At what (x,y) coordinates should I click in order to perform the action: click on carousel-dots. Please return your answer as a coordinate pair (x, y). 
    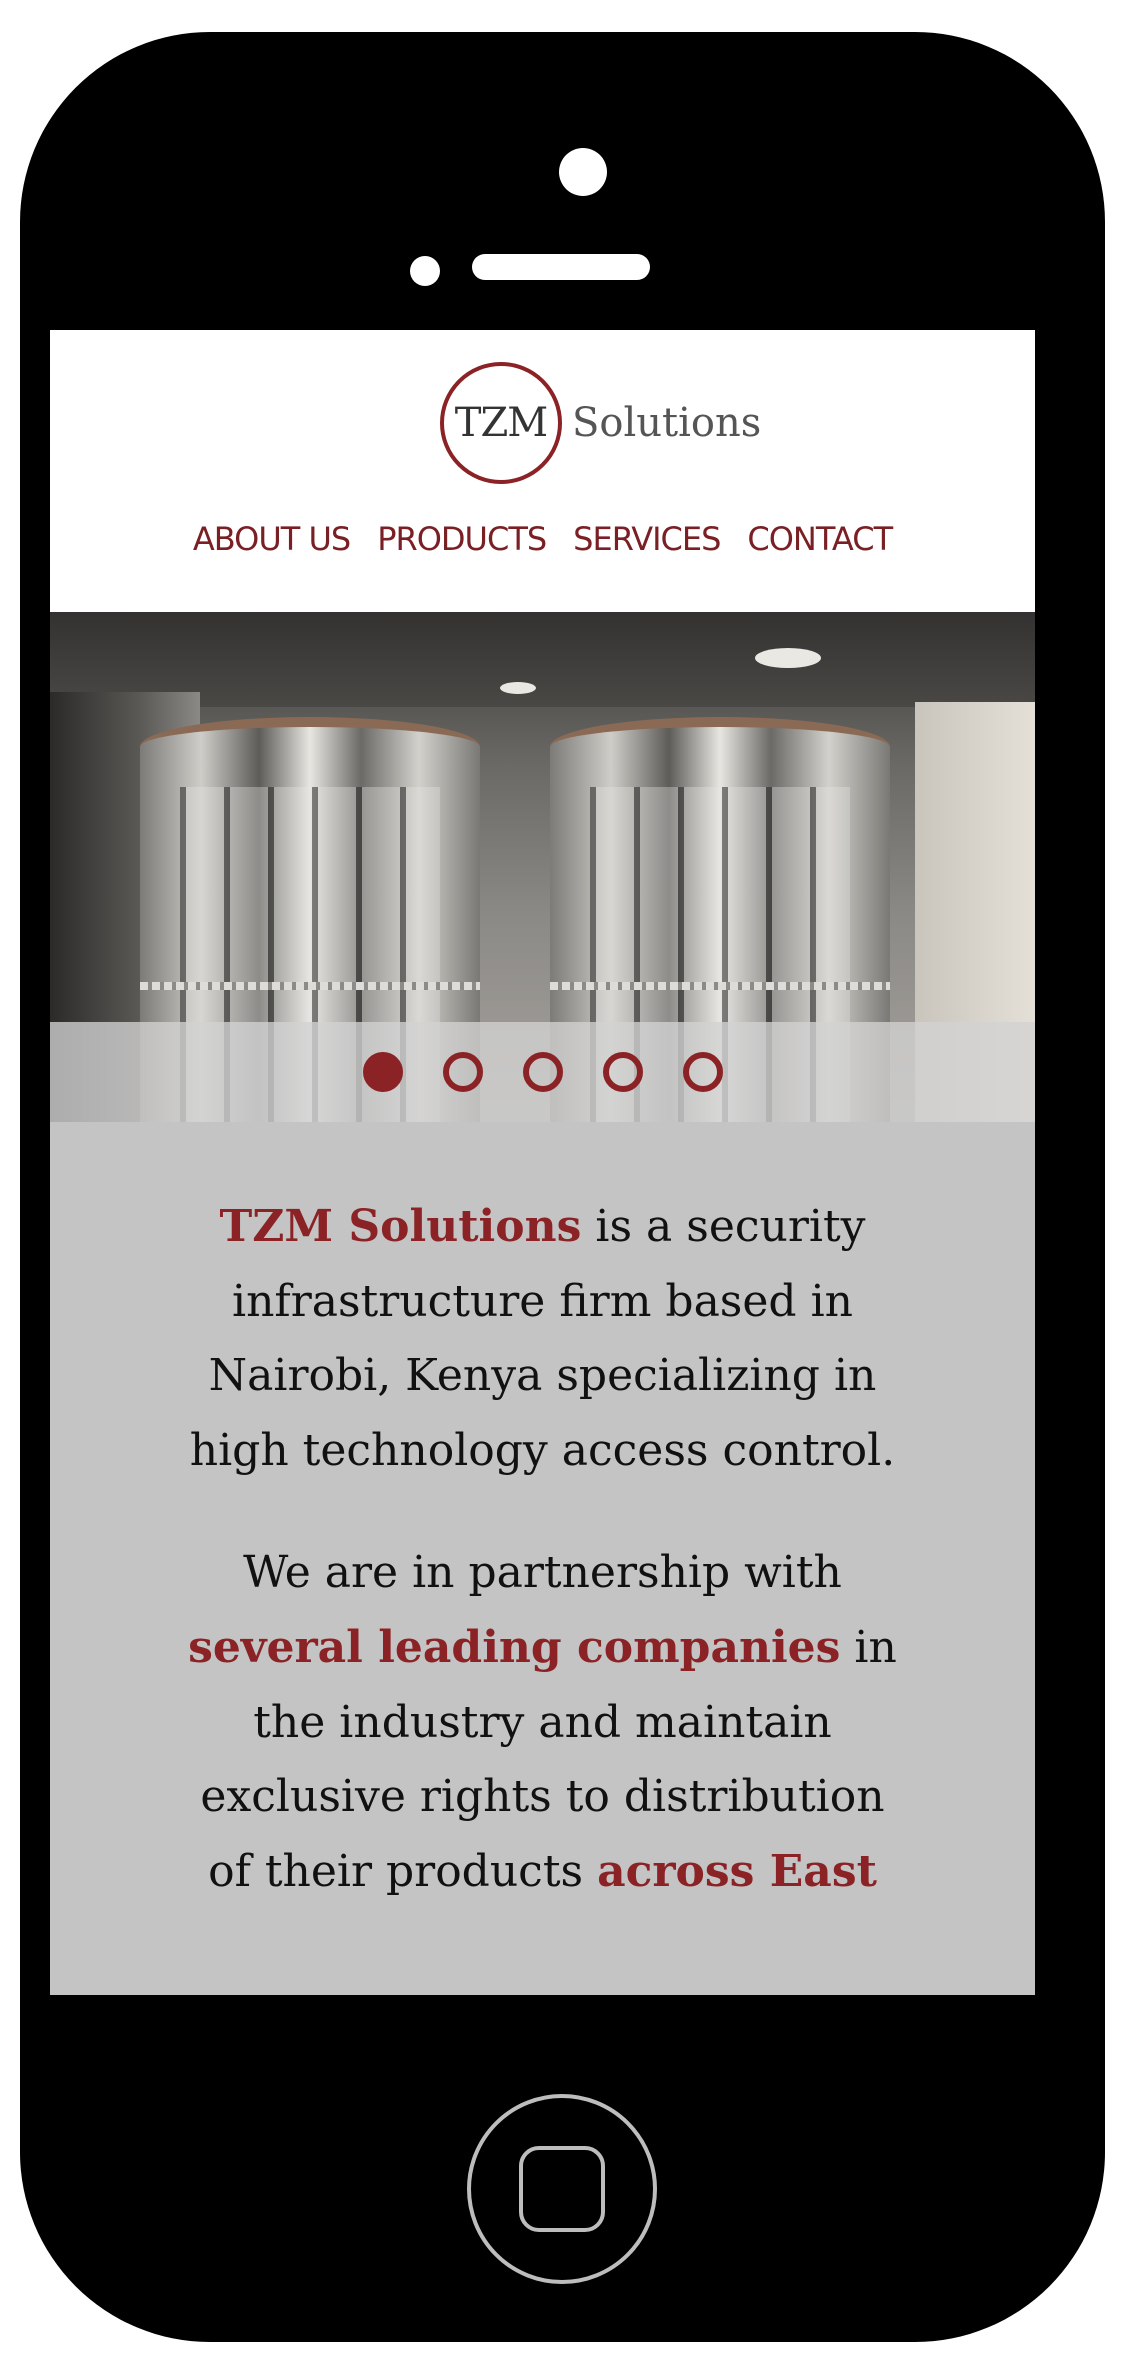
    Looking at the image, I should click on (542, 1072).